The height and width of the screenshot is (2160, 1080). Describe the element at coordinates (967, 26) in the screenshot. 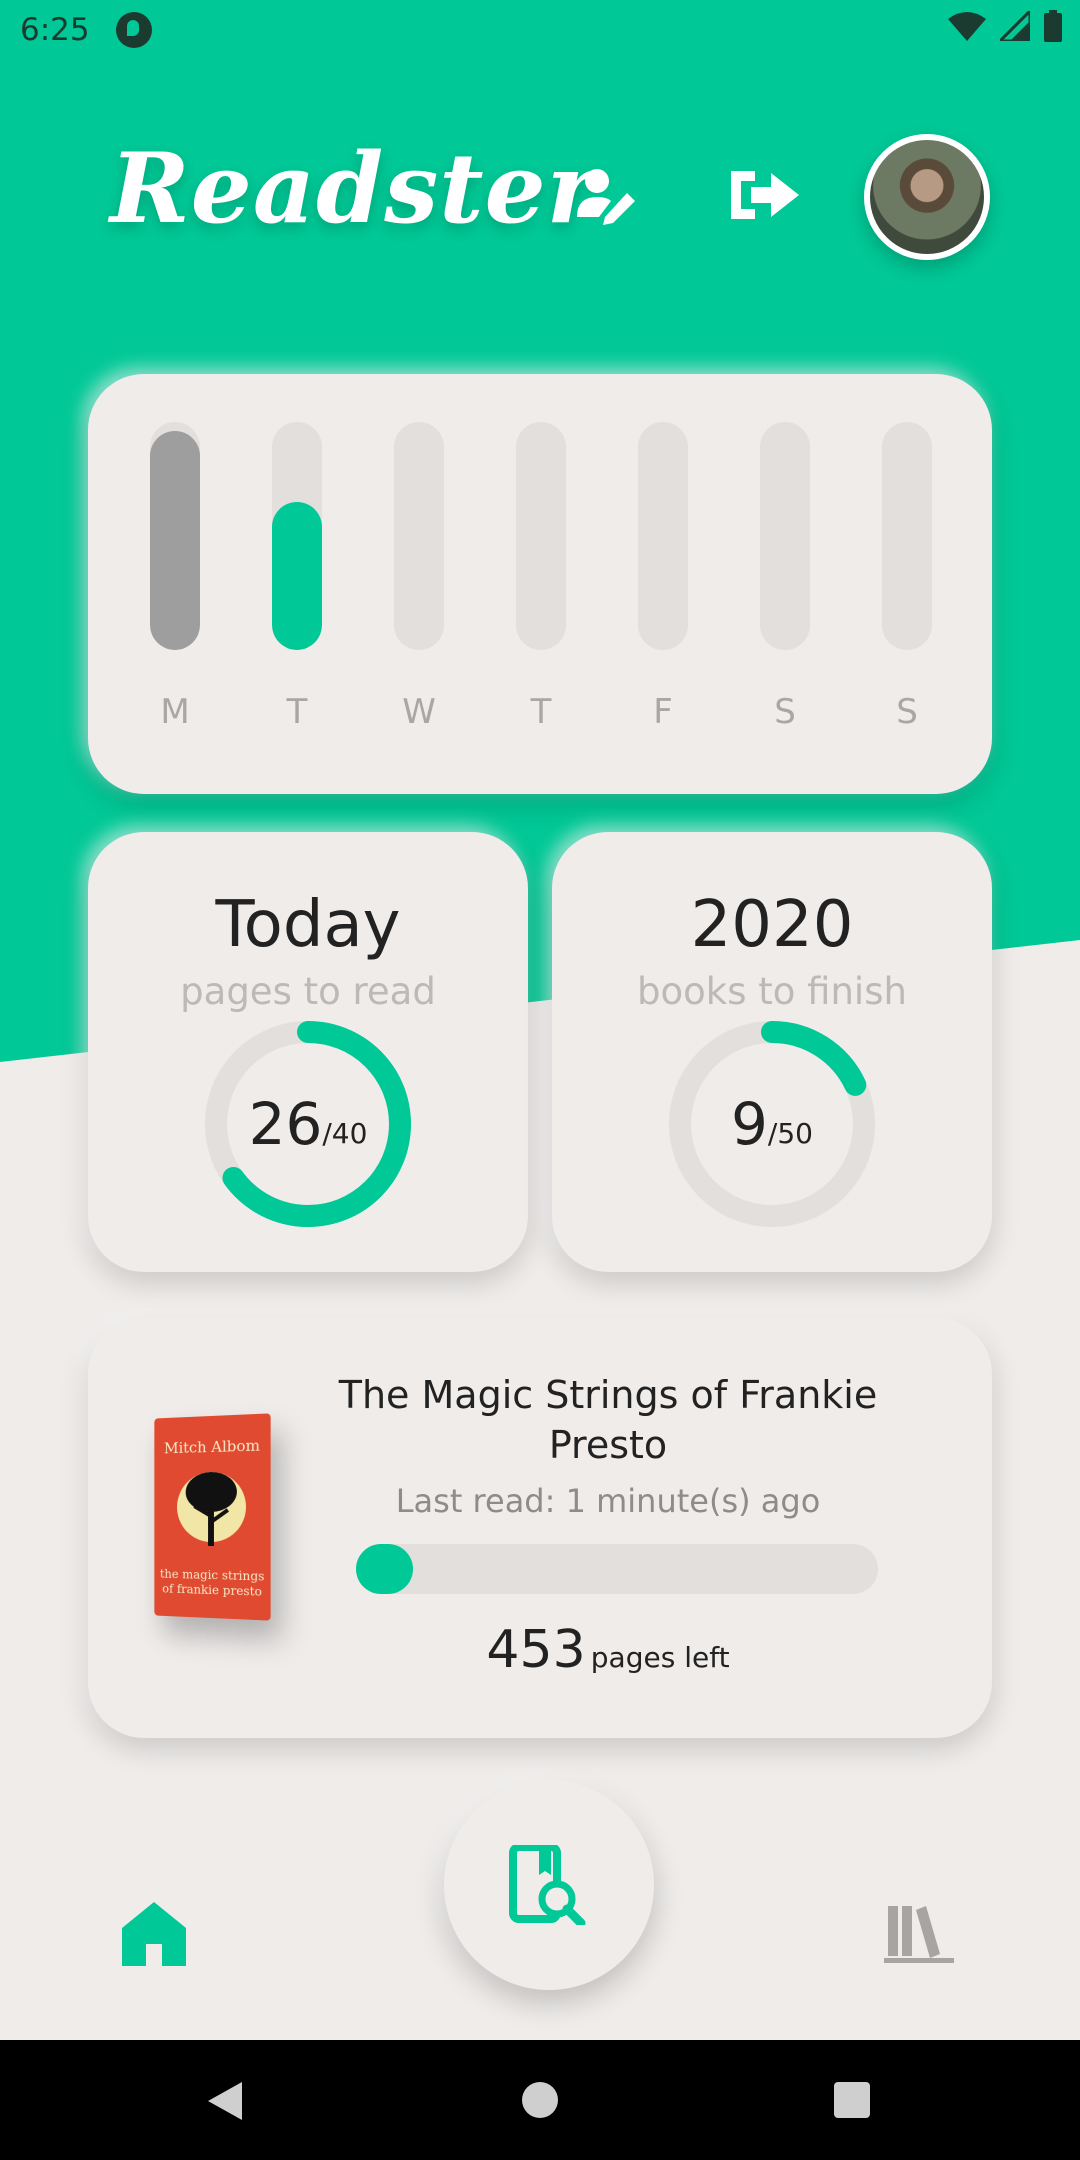

I see `wifi-icon` at that location.